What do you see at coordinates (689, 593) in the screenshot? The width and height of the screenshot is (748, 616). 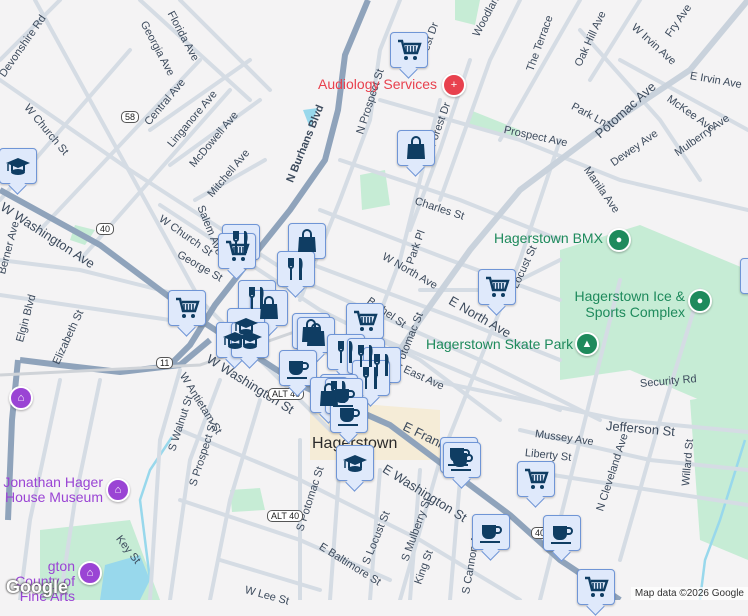 I see `map-attribution: Map data ©2026 Google` at bounding box center [689, 593].